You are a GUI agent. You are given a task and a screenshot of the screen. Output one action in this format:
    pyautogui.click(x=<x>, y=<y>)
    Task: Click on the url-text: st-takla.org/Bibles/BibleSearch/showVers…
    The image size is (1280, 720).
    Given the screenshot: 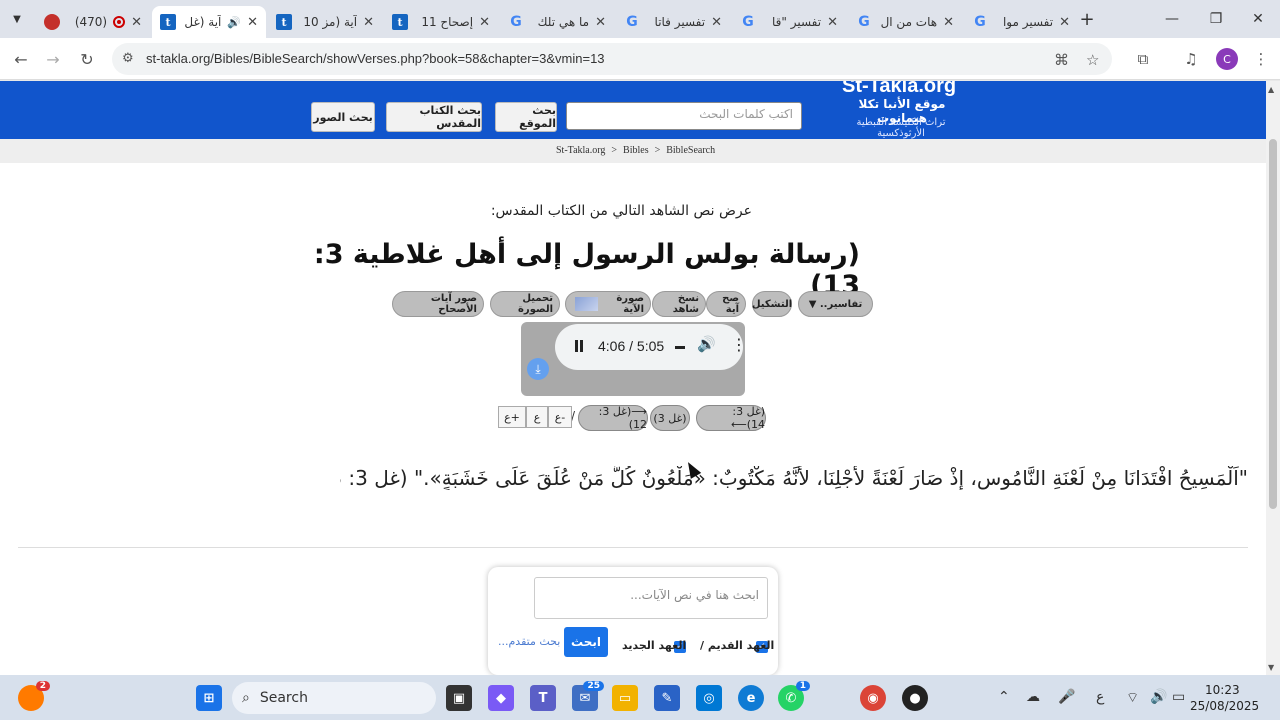 What is the action you would take?
    pyautogui.click(x=375, y=58)
    